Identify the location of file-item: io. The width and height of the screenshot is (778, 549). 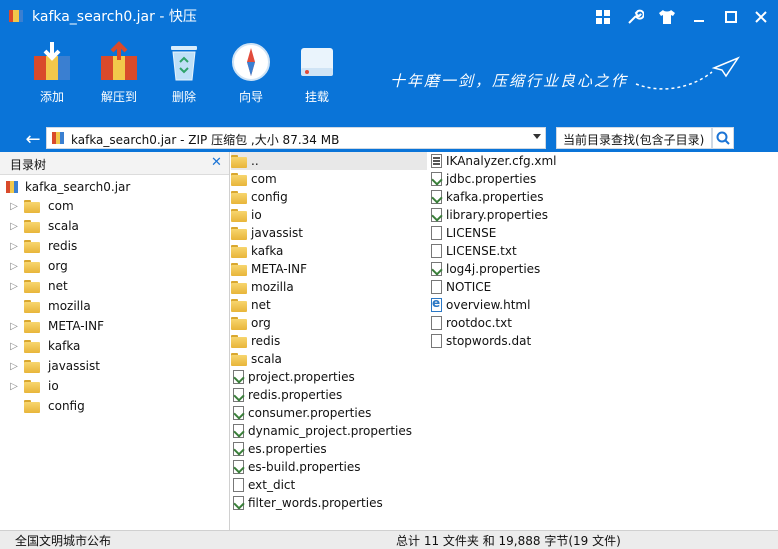
(329, 215).